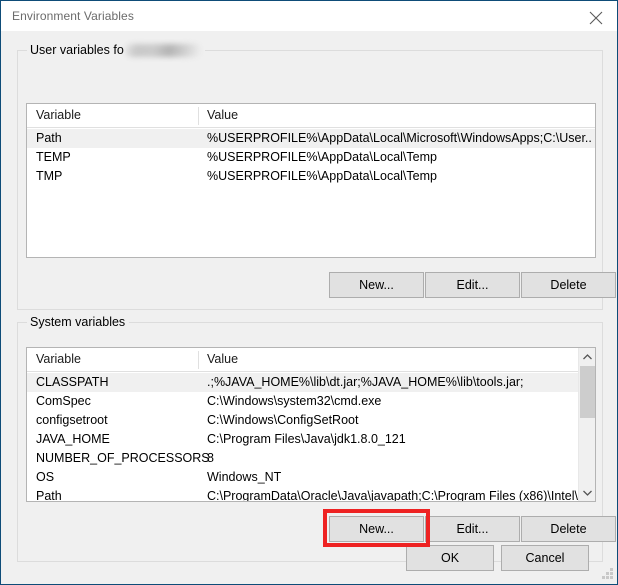 This screenshot has width=618, height=585. Describe the element at coordinates (607, 573) in the screenshot. I see `resize-grip` at that location.